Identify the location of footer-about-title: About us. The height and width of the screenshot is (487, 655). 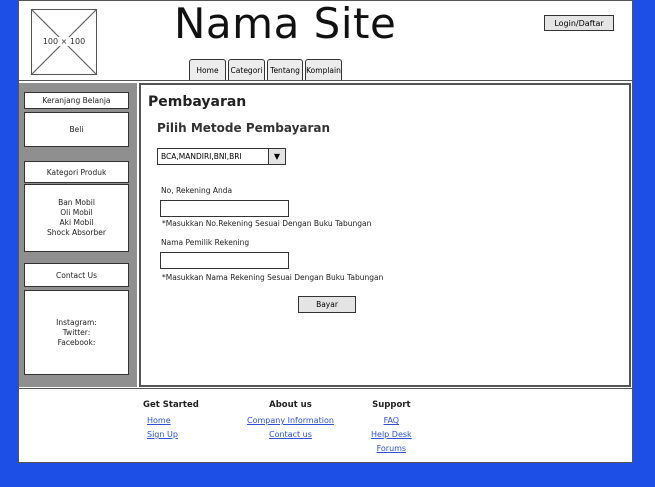
(290, 405).